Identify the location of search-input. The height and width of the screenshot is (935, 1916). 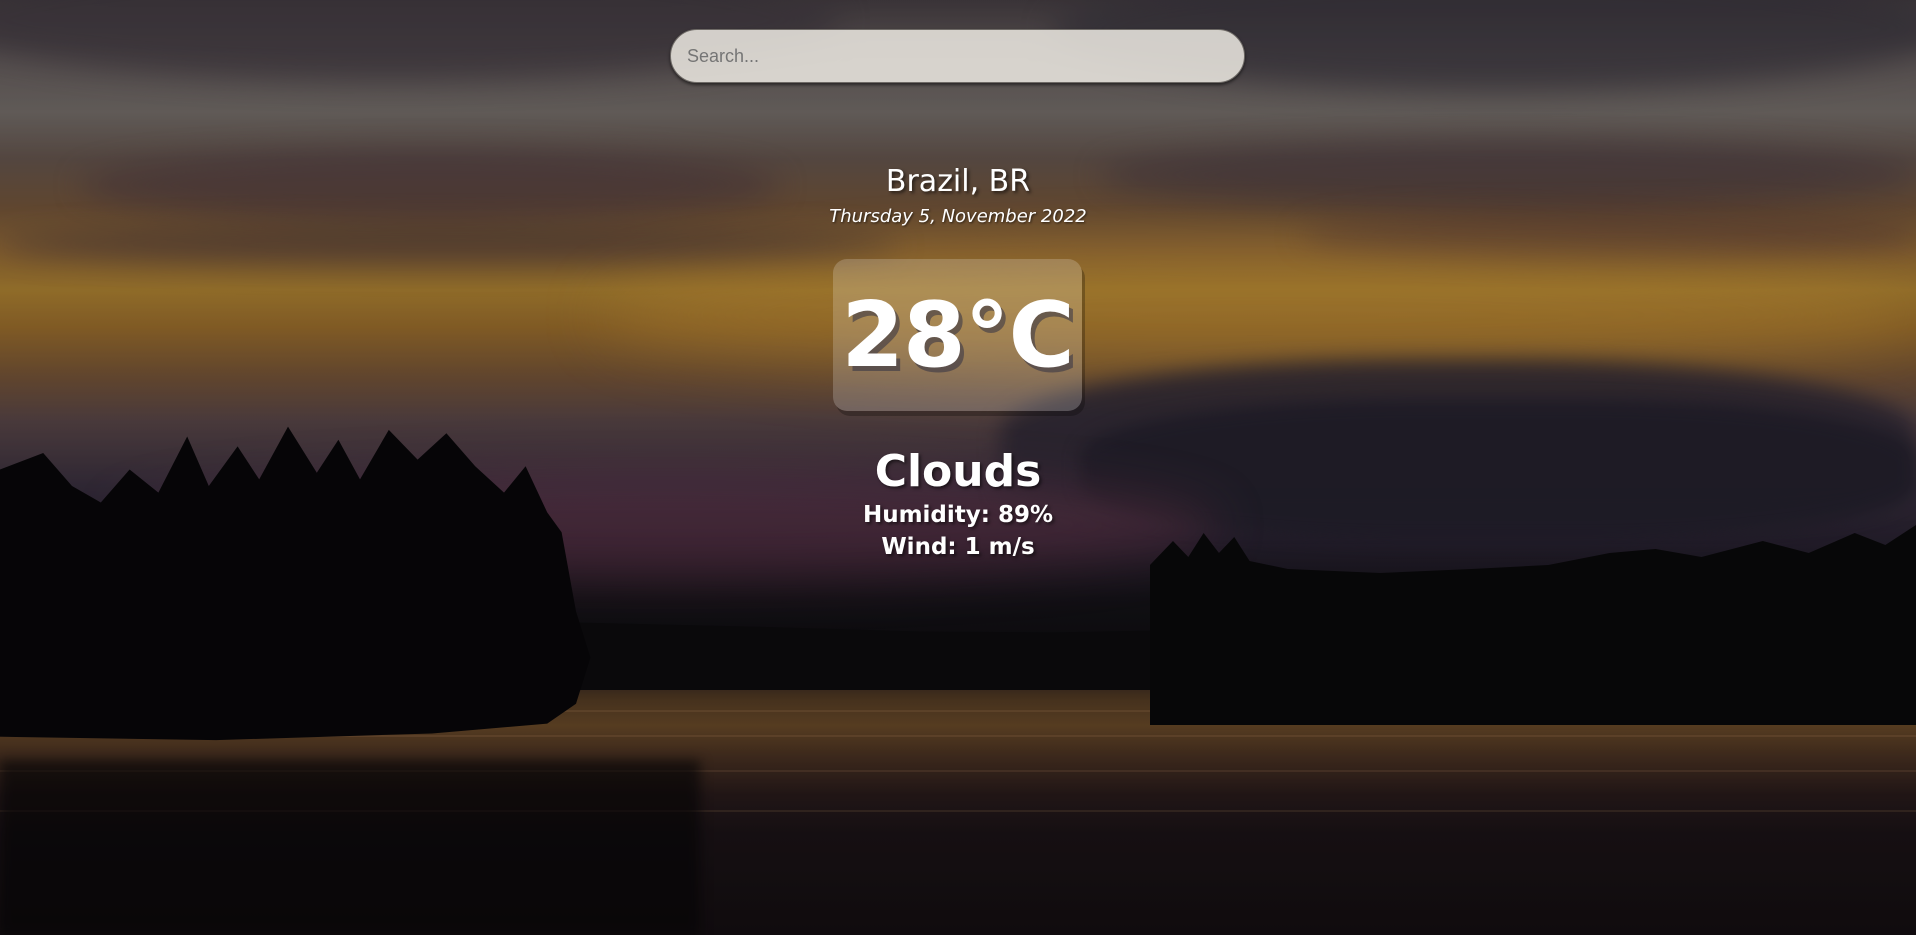
(957, 56).